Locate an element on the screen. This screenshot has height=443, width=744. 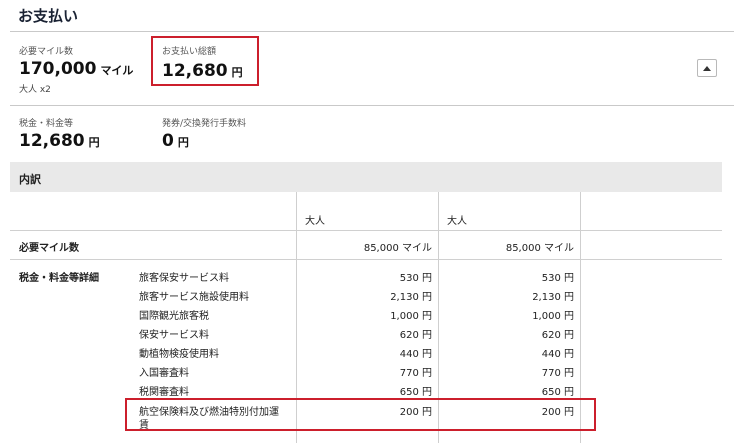
miles-row-label: 必要マイル数 is located at coordinates (49, 248).